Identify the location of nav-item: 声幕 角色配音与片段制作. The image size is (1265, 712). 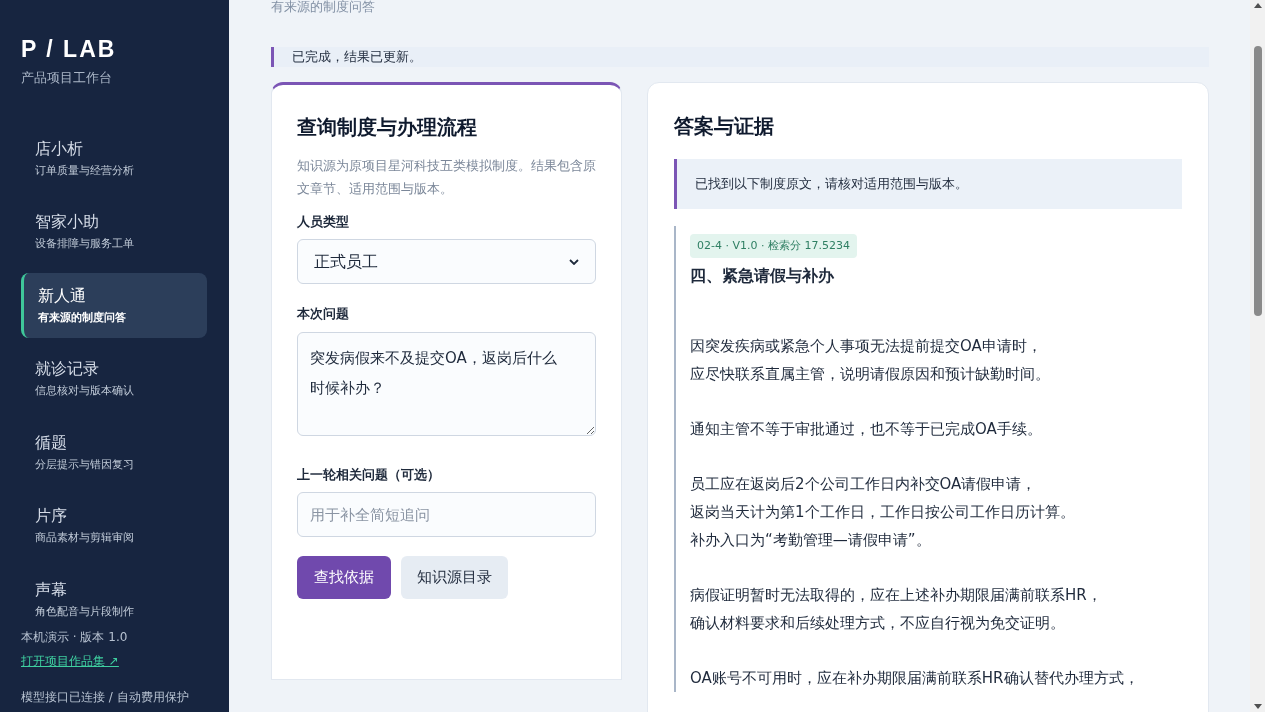
(114, 599).